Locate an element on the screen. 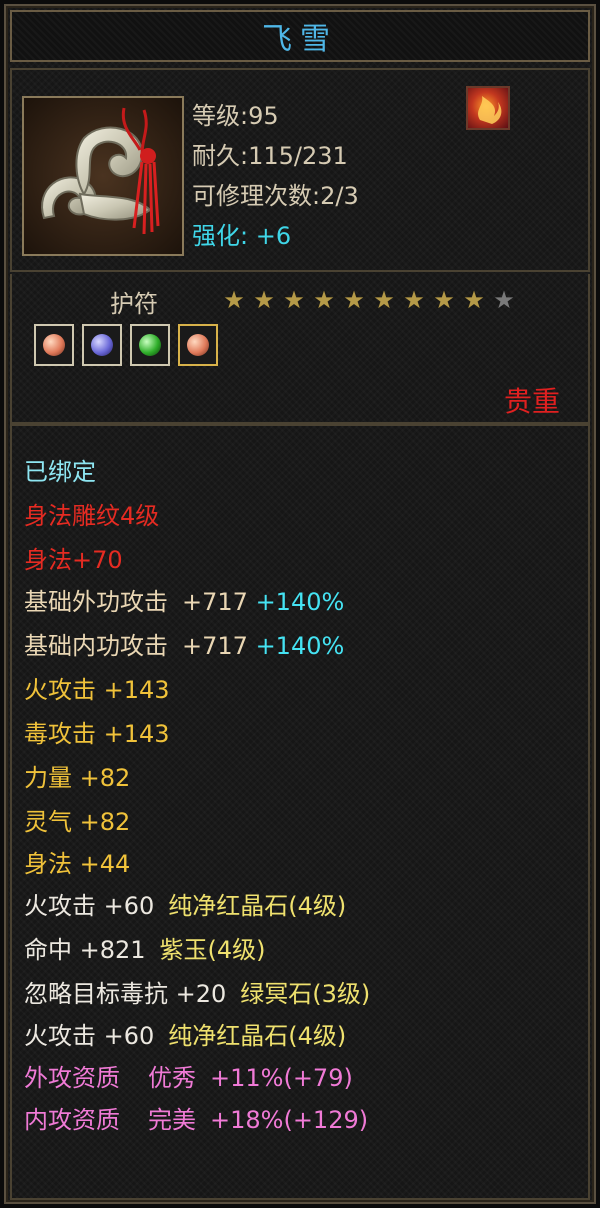 The width and height of the screenshot is (600, 1208). blue-gem-icon is located at coordinates (102, 345).